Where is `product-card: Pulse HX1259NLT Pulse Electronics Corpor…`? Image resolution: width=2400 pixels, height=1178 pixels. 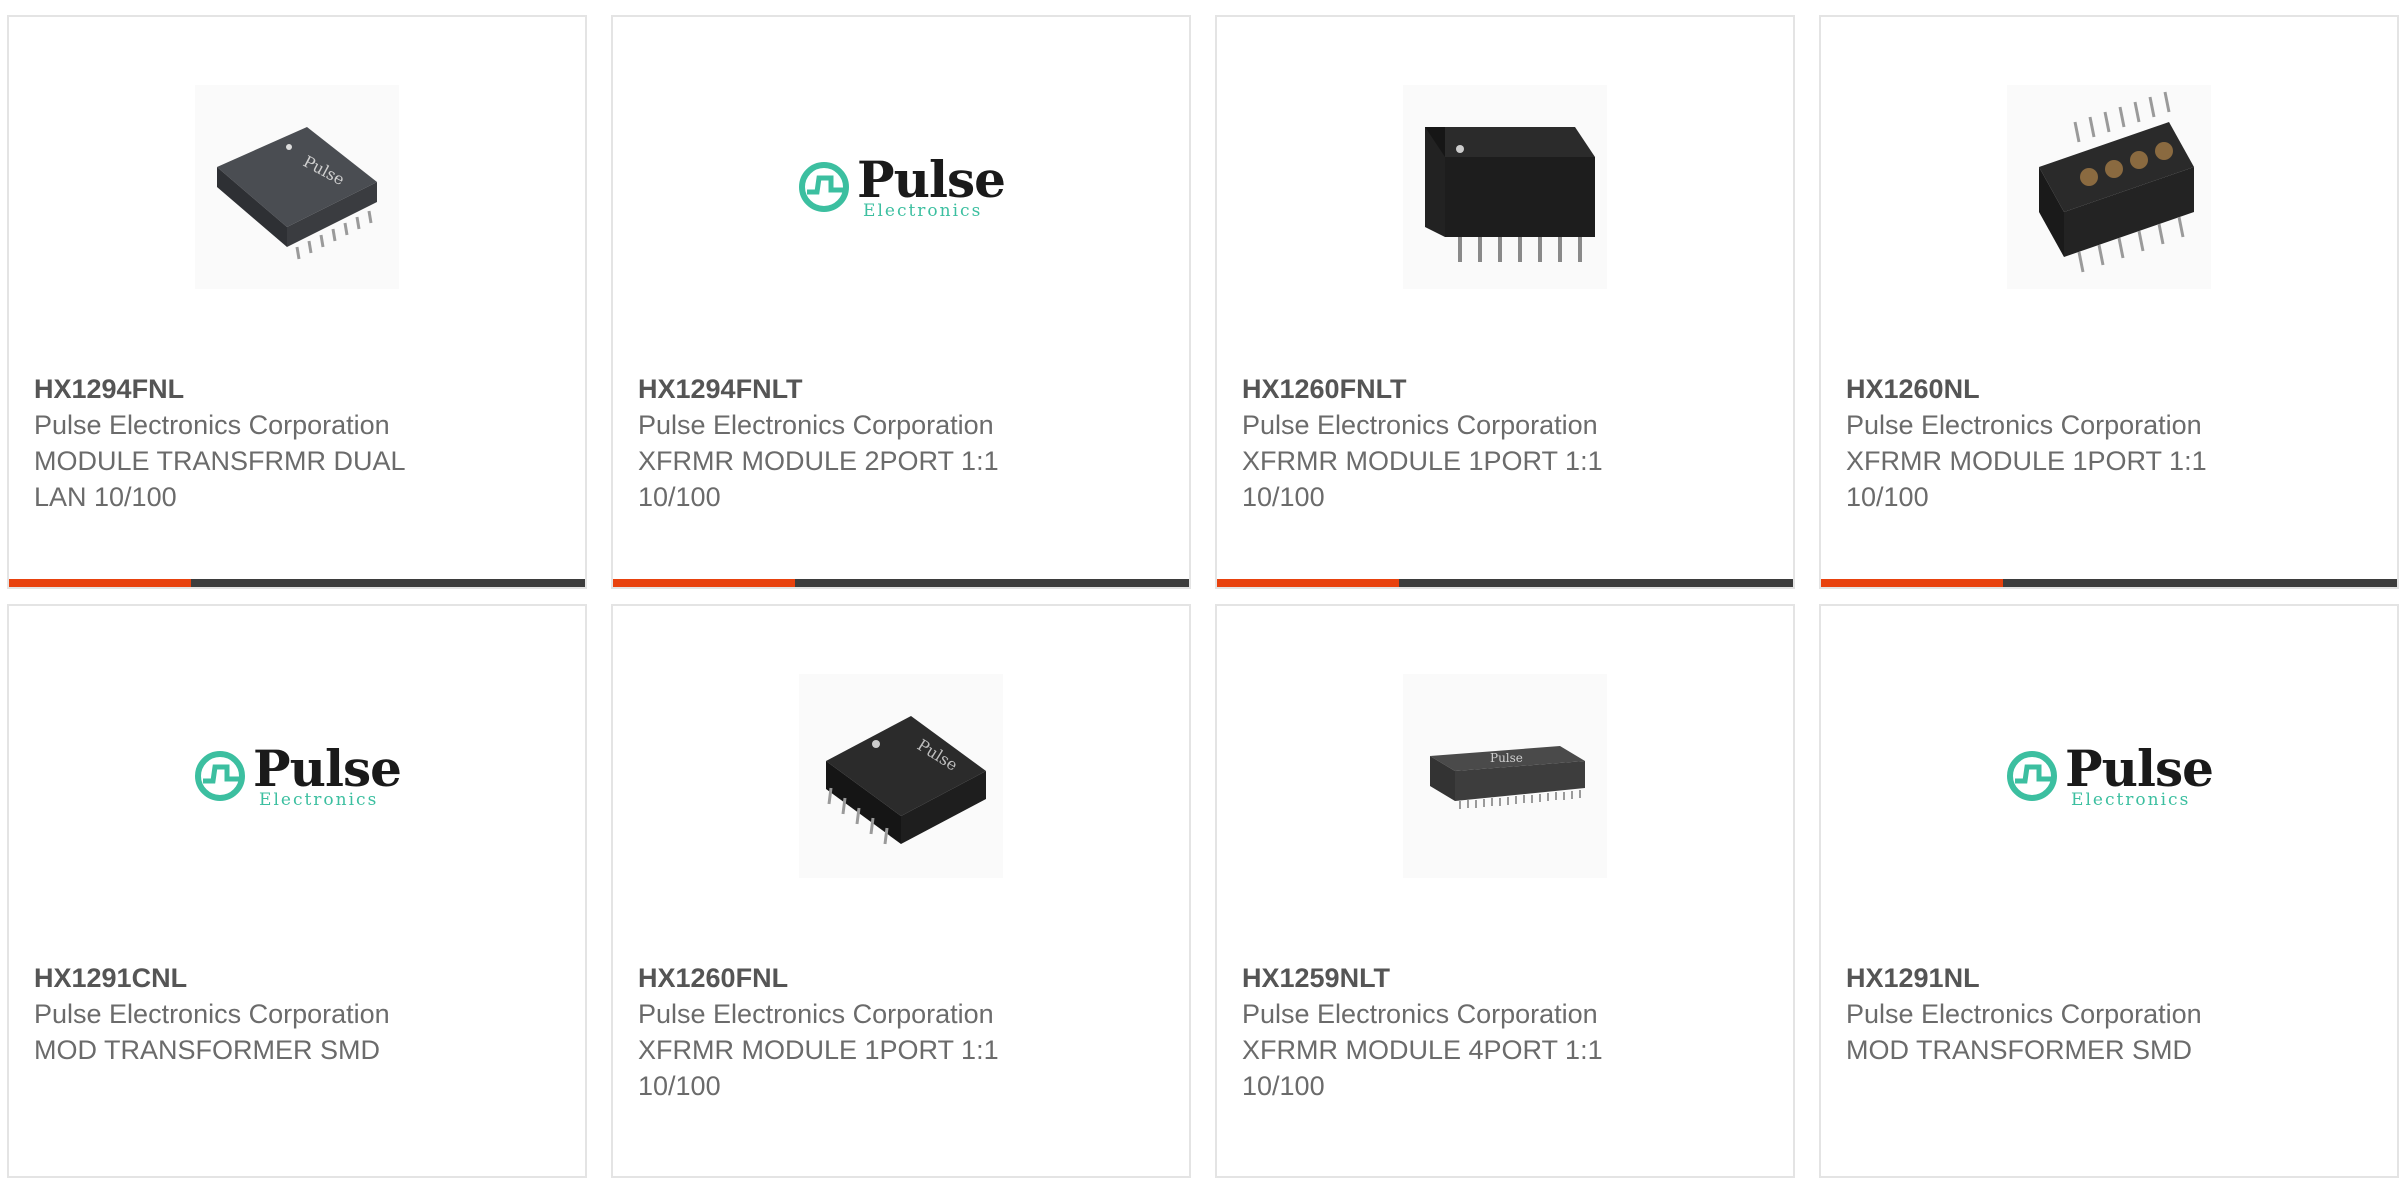
product-card: Pulse HX1259NLT Pulse Electronics Corpor… is located at coordinates (1505, 891).